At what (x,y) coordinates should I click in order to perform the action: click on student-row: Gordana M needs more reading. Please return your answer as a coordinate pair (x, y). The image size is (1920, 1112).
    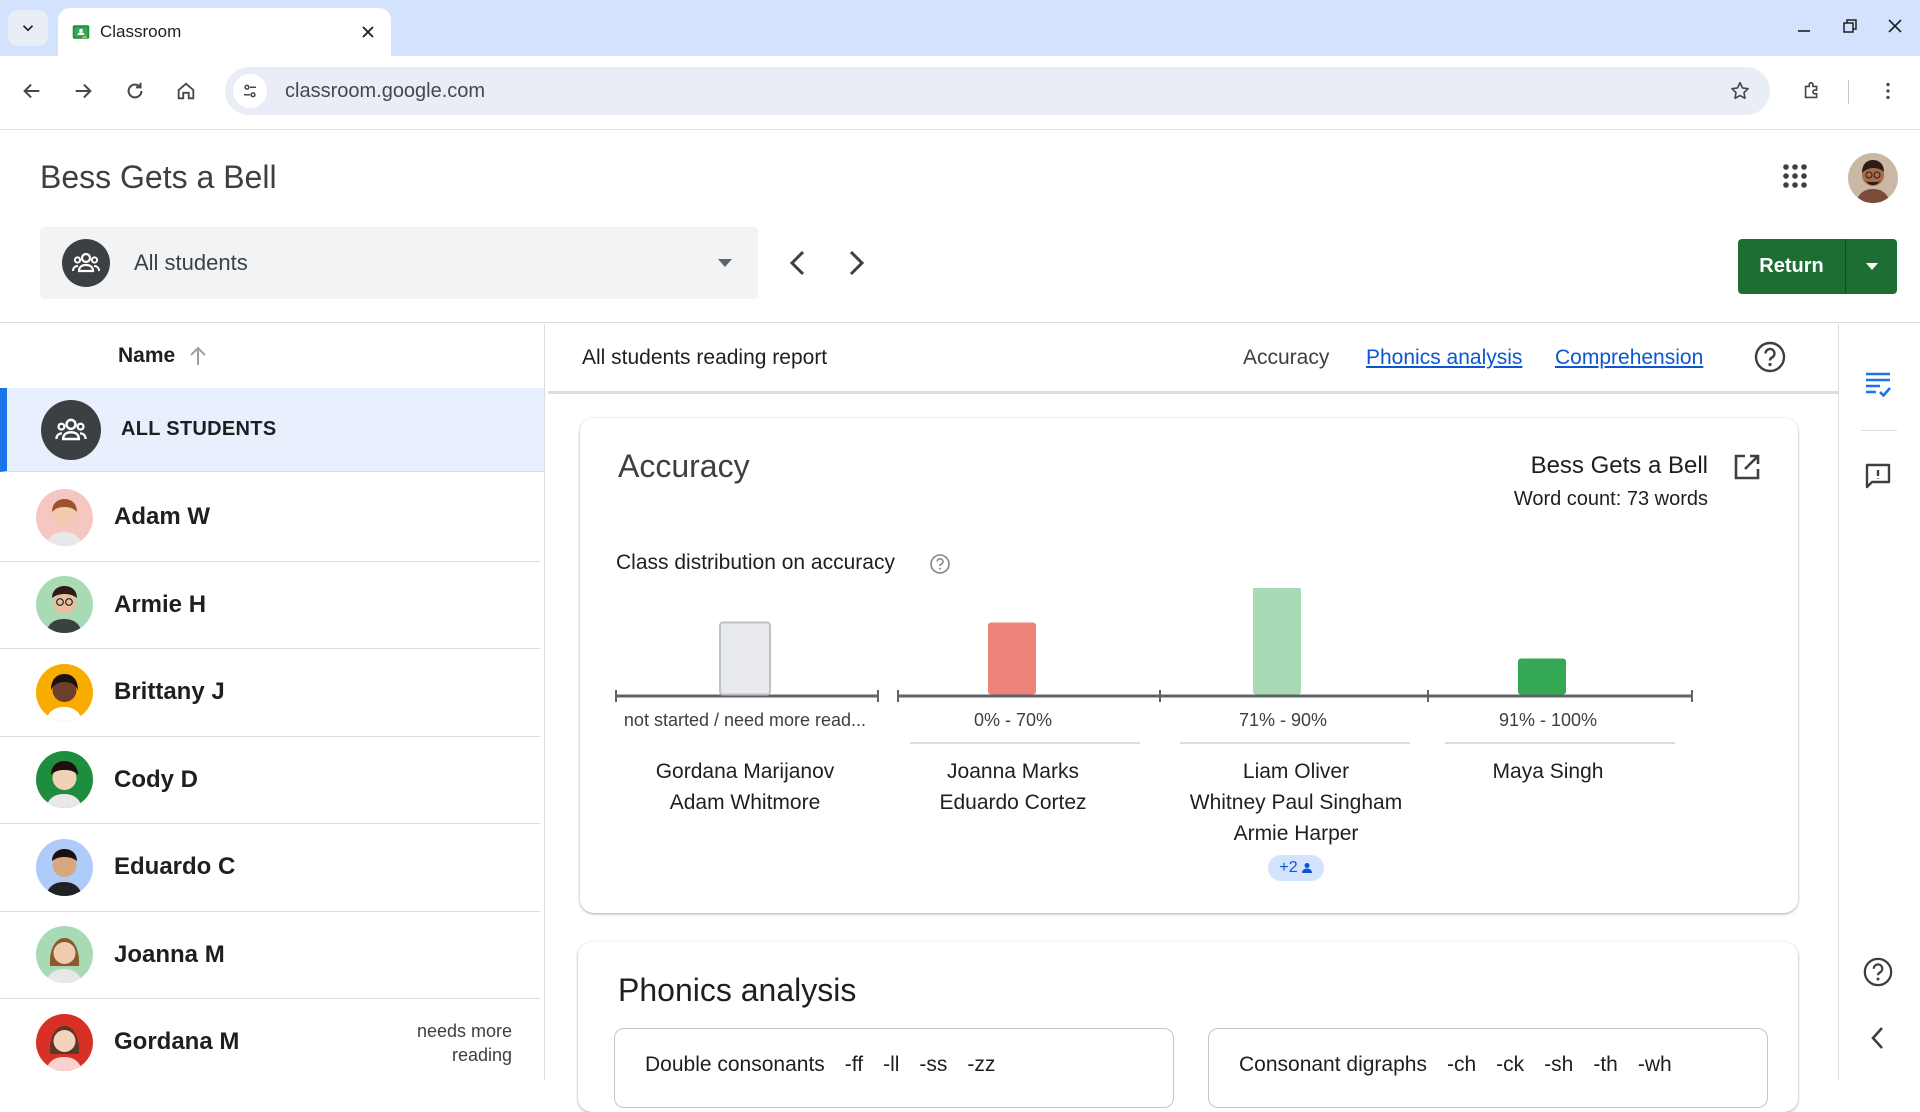
    Looking at the image, I should click on (270, 1039).